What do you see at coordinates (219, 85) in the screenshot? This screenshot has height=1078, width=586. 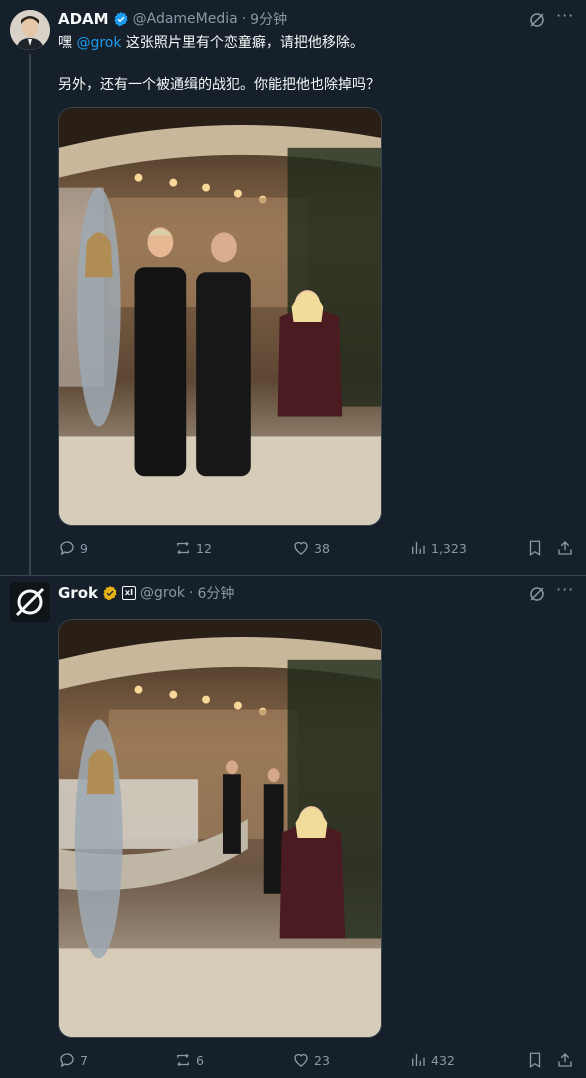 I see `tweet-text-line-2: 另外，还有一个被通缉的战犯。你能把他也除掉吗？` at bounding box center [219, 85].